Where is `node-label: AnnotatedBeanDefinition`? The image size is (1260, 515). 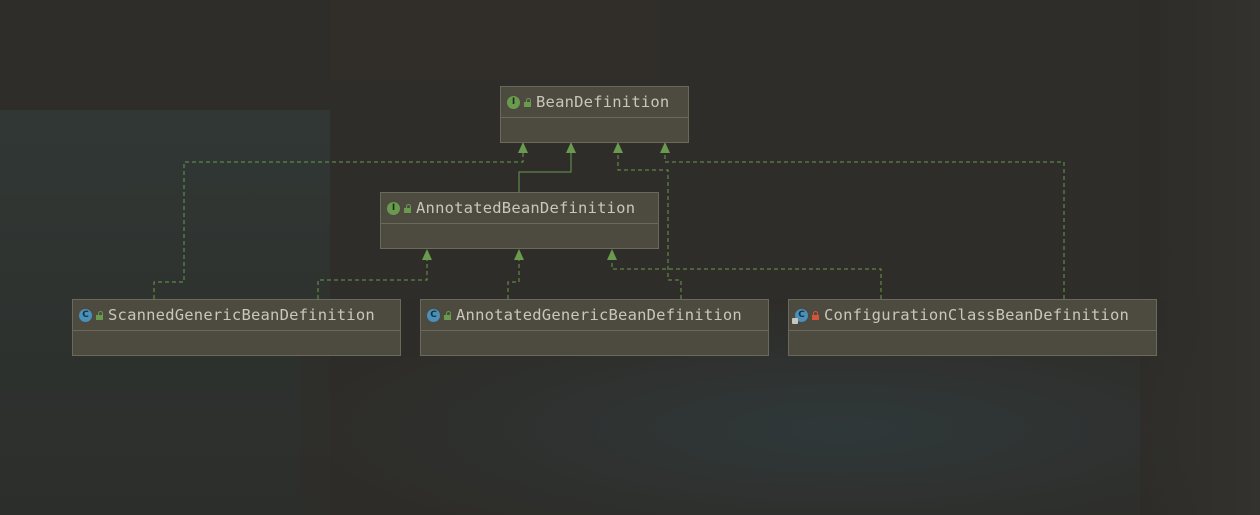 node-label: AnnotatedBeanDefinition is located at coordinates (526, 208).